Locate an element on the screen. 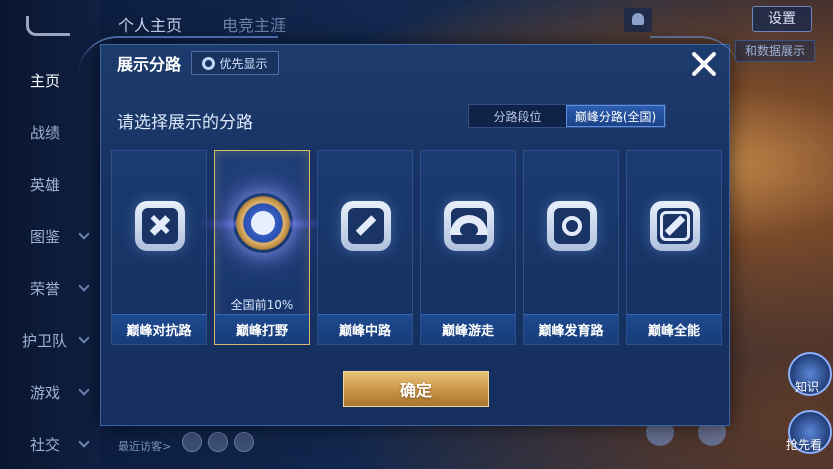  farm-lane-icon is located at coordinates (572, 226).